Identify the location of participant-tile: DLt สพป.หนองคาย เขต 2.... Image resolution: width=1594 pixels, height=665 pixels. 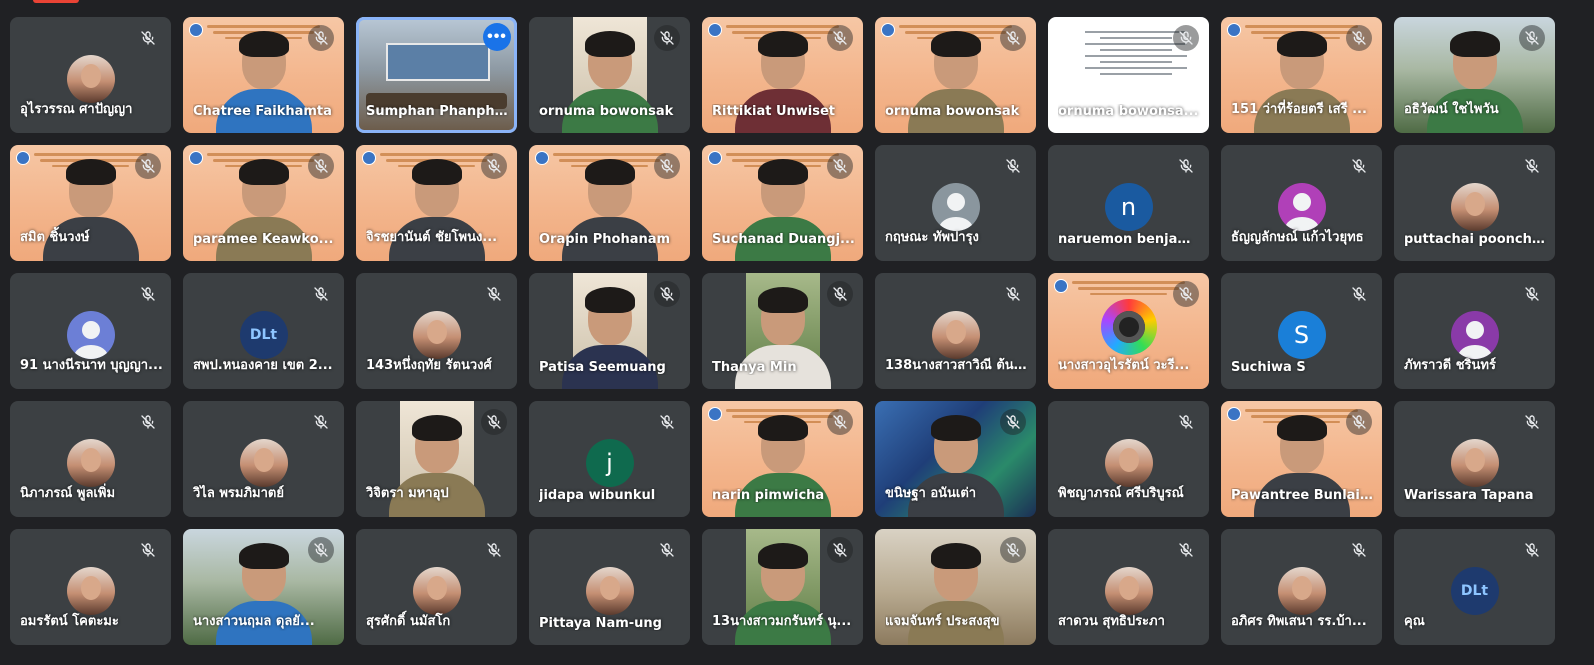
(263, 331).